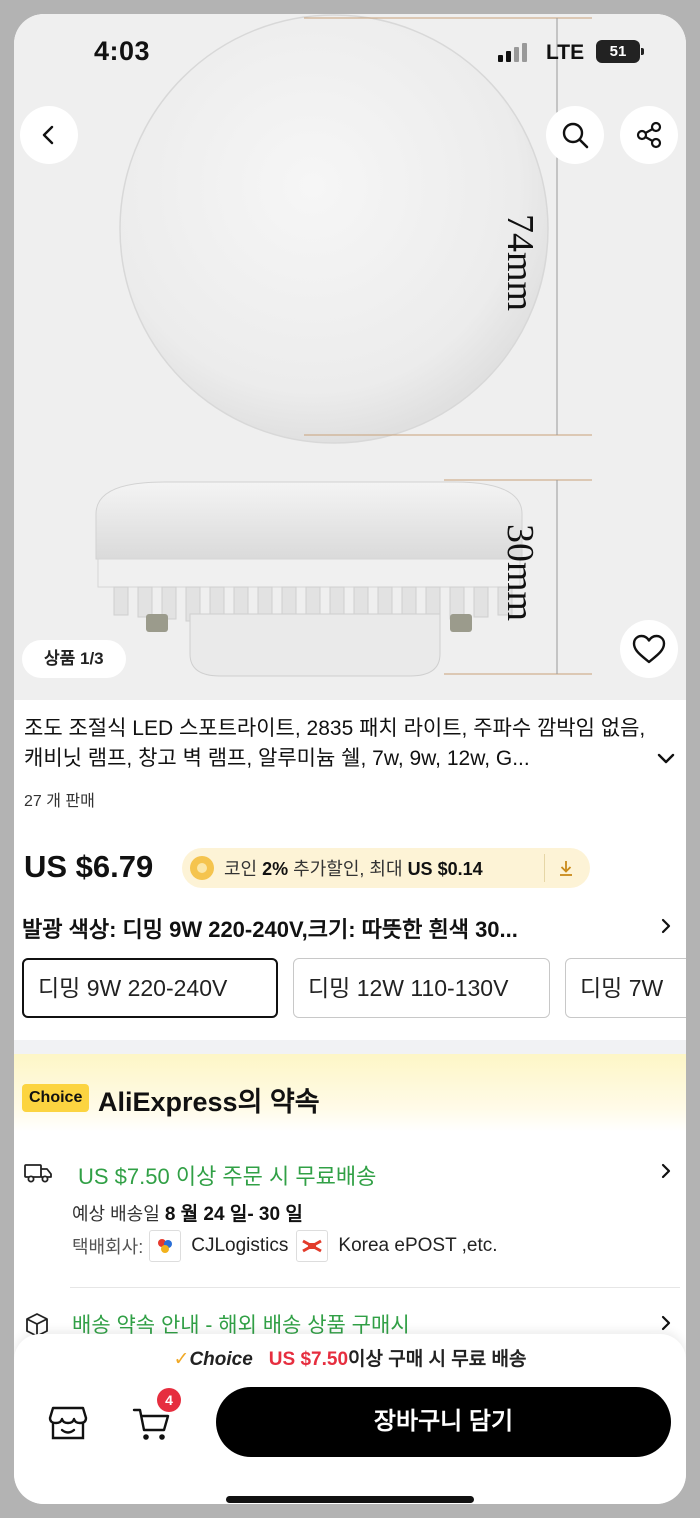  What do you see at coordinates (150, 988) in the screenshot?
I see `variant-option-1: 디밍 9W 220-240V` at bounding box center [150, 988].